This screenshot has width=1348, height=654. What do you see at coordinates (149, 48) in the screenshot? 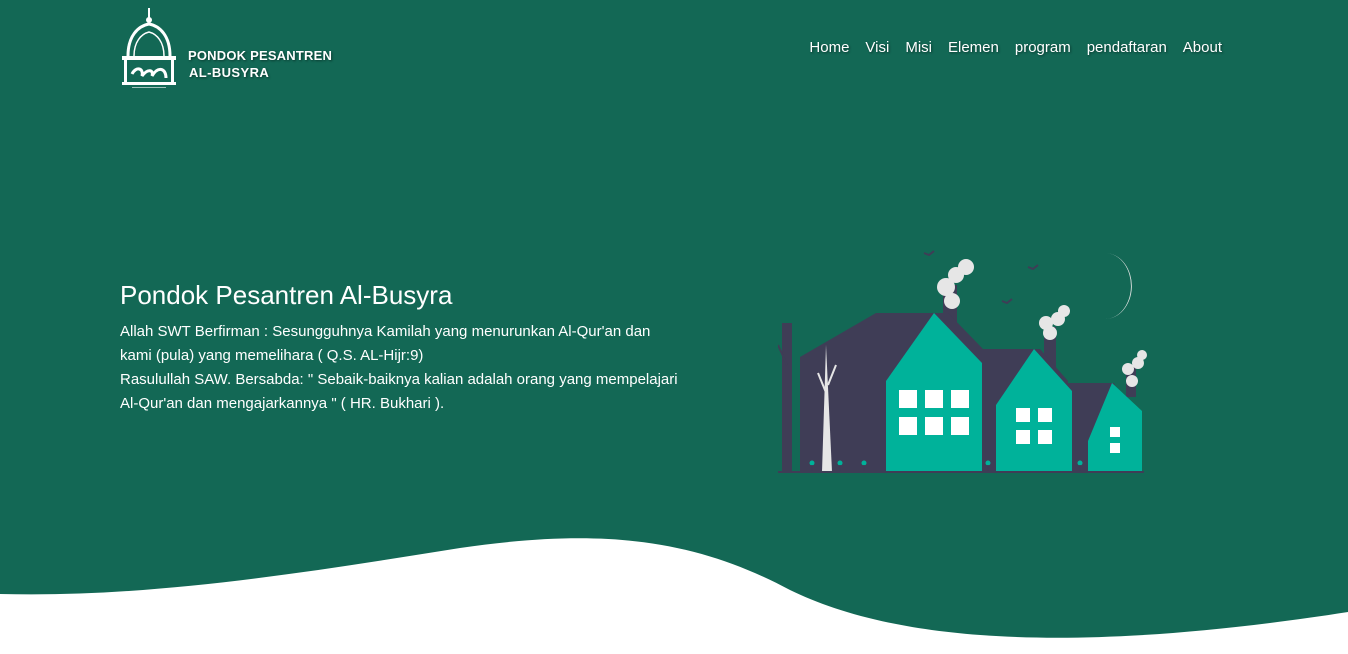
I see `mosque-dome-emblem-icon` at bounding box center [149, 48].